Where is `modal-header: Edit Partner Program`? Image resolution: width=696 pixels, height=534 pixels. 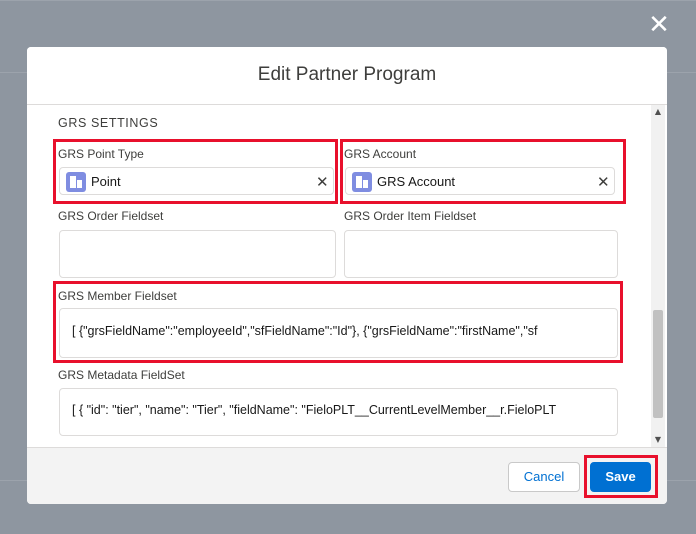
modal-header: Edit Partner Program is located at coordinates (347, 76).